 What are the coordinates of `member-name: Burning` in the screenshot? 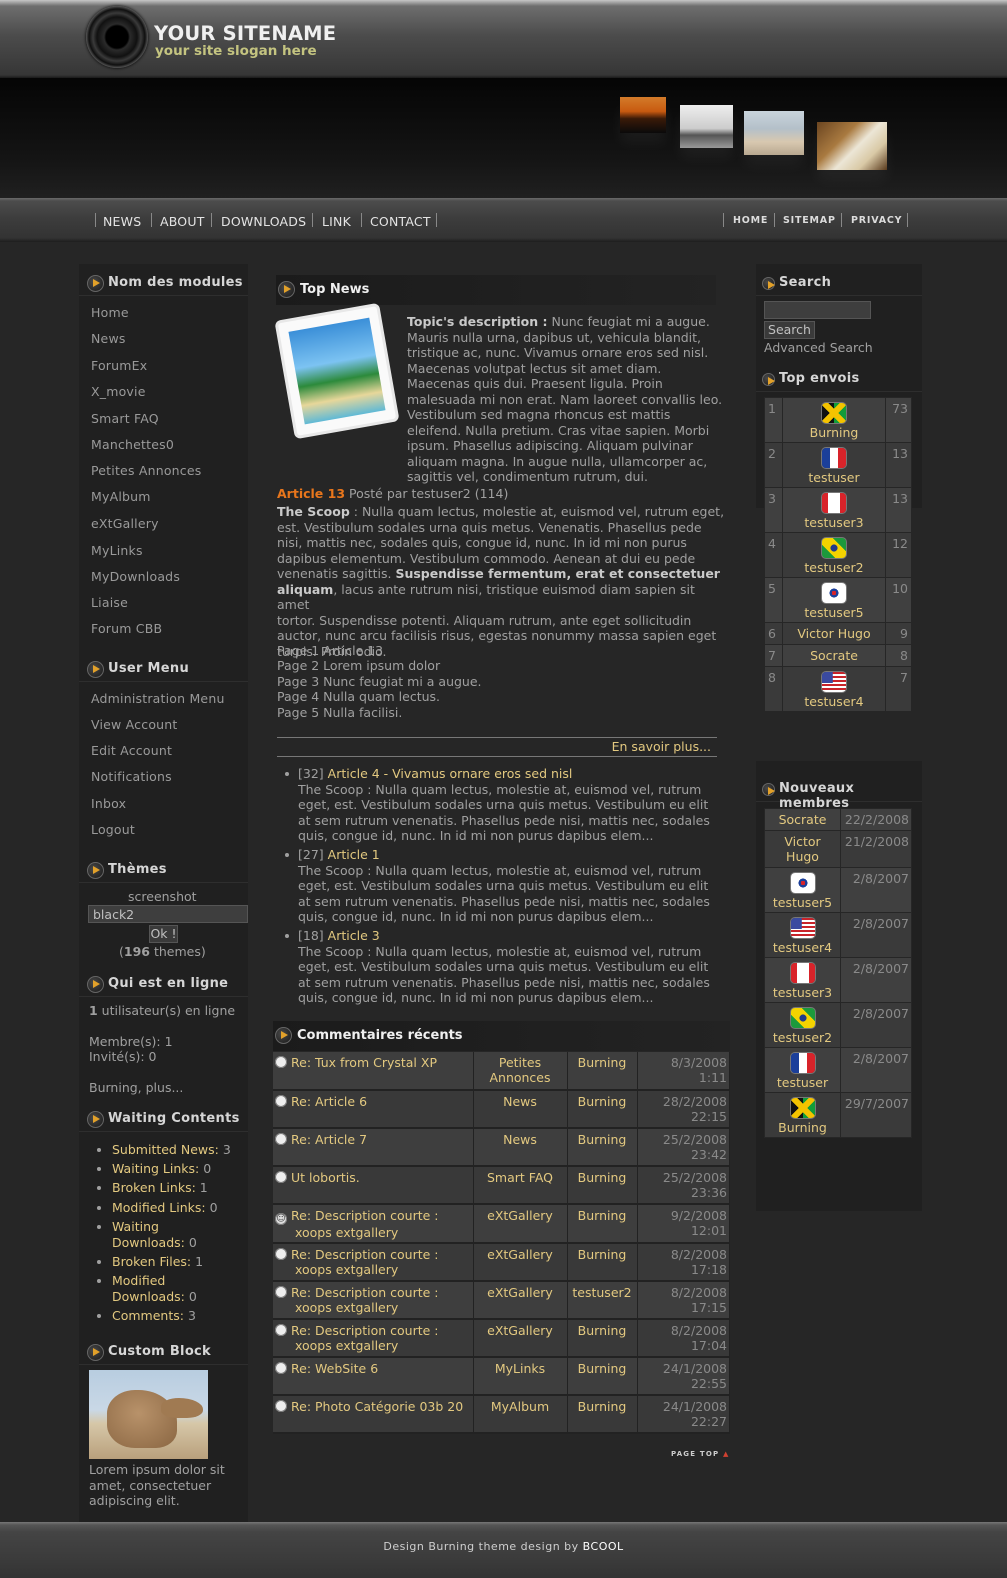 It's located at (802, 1127).